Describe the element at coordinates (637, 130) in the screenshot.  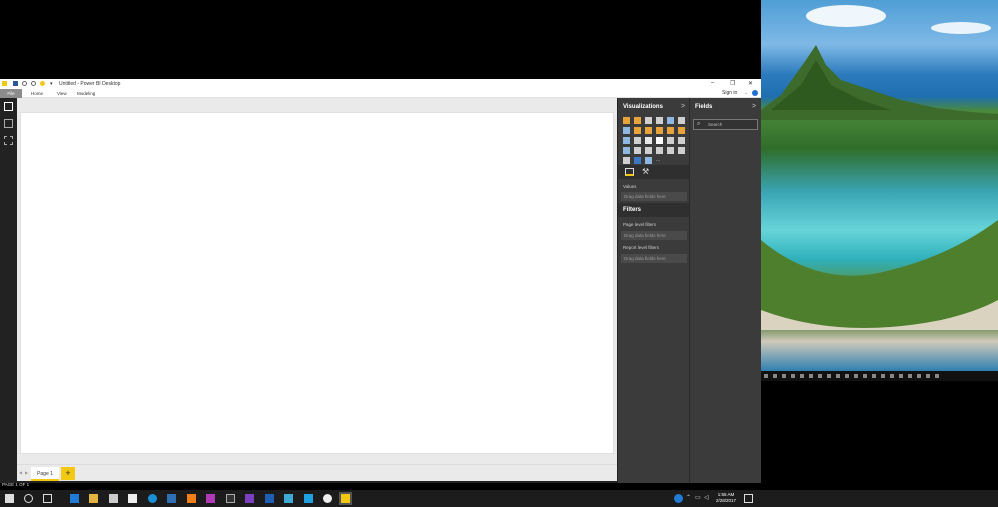
I see `area-visual-icon` at that location.